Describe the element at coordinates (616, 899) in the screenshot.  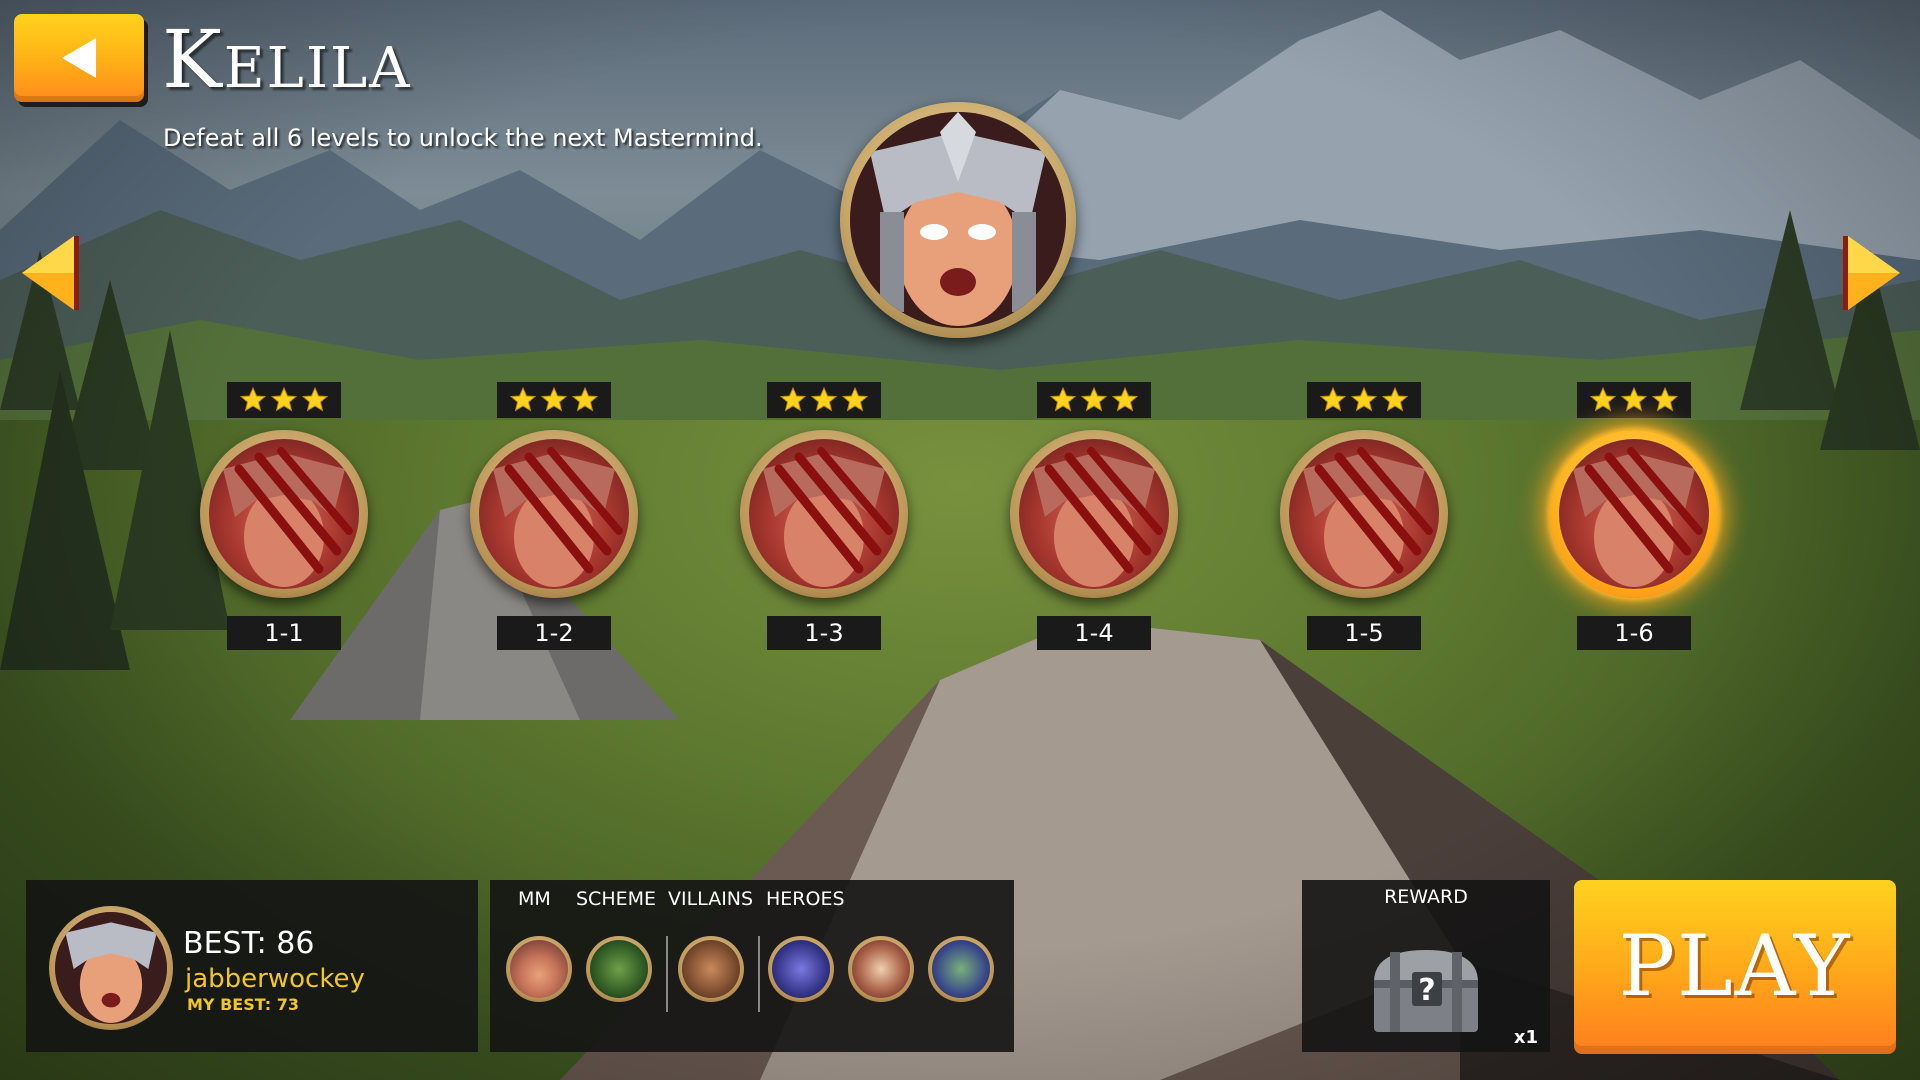
I see `team-header-scheme: SCHEME` at that location.